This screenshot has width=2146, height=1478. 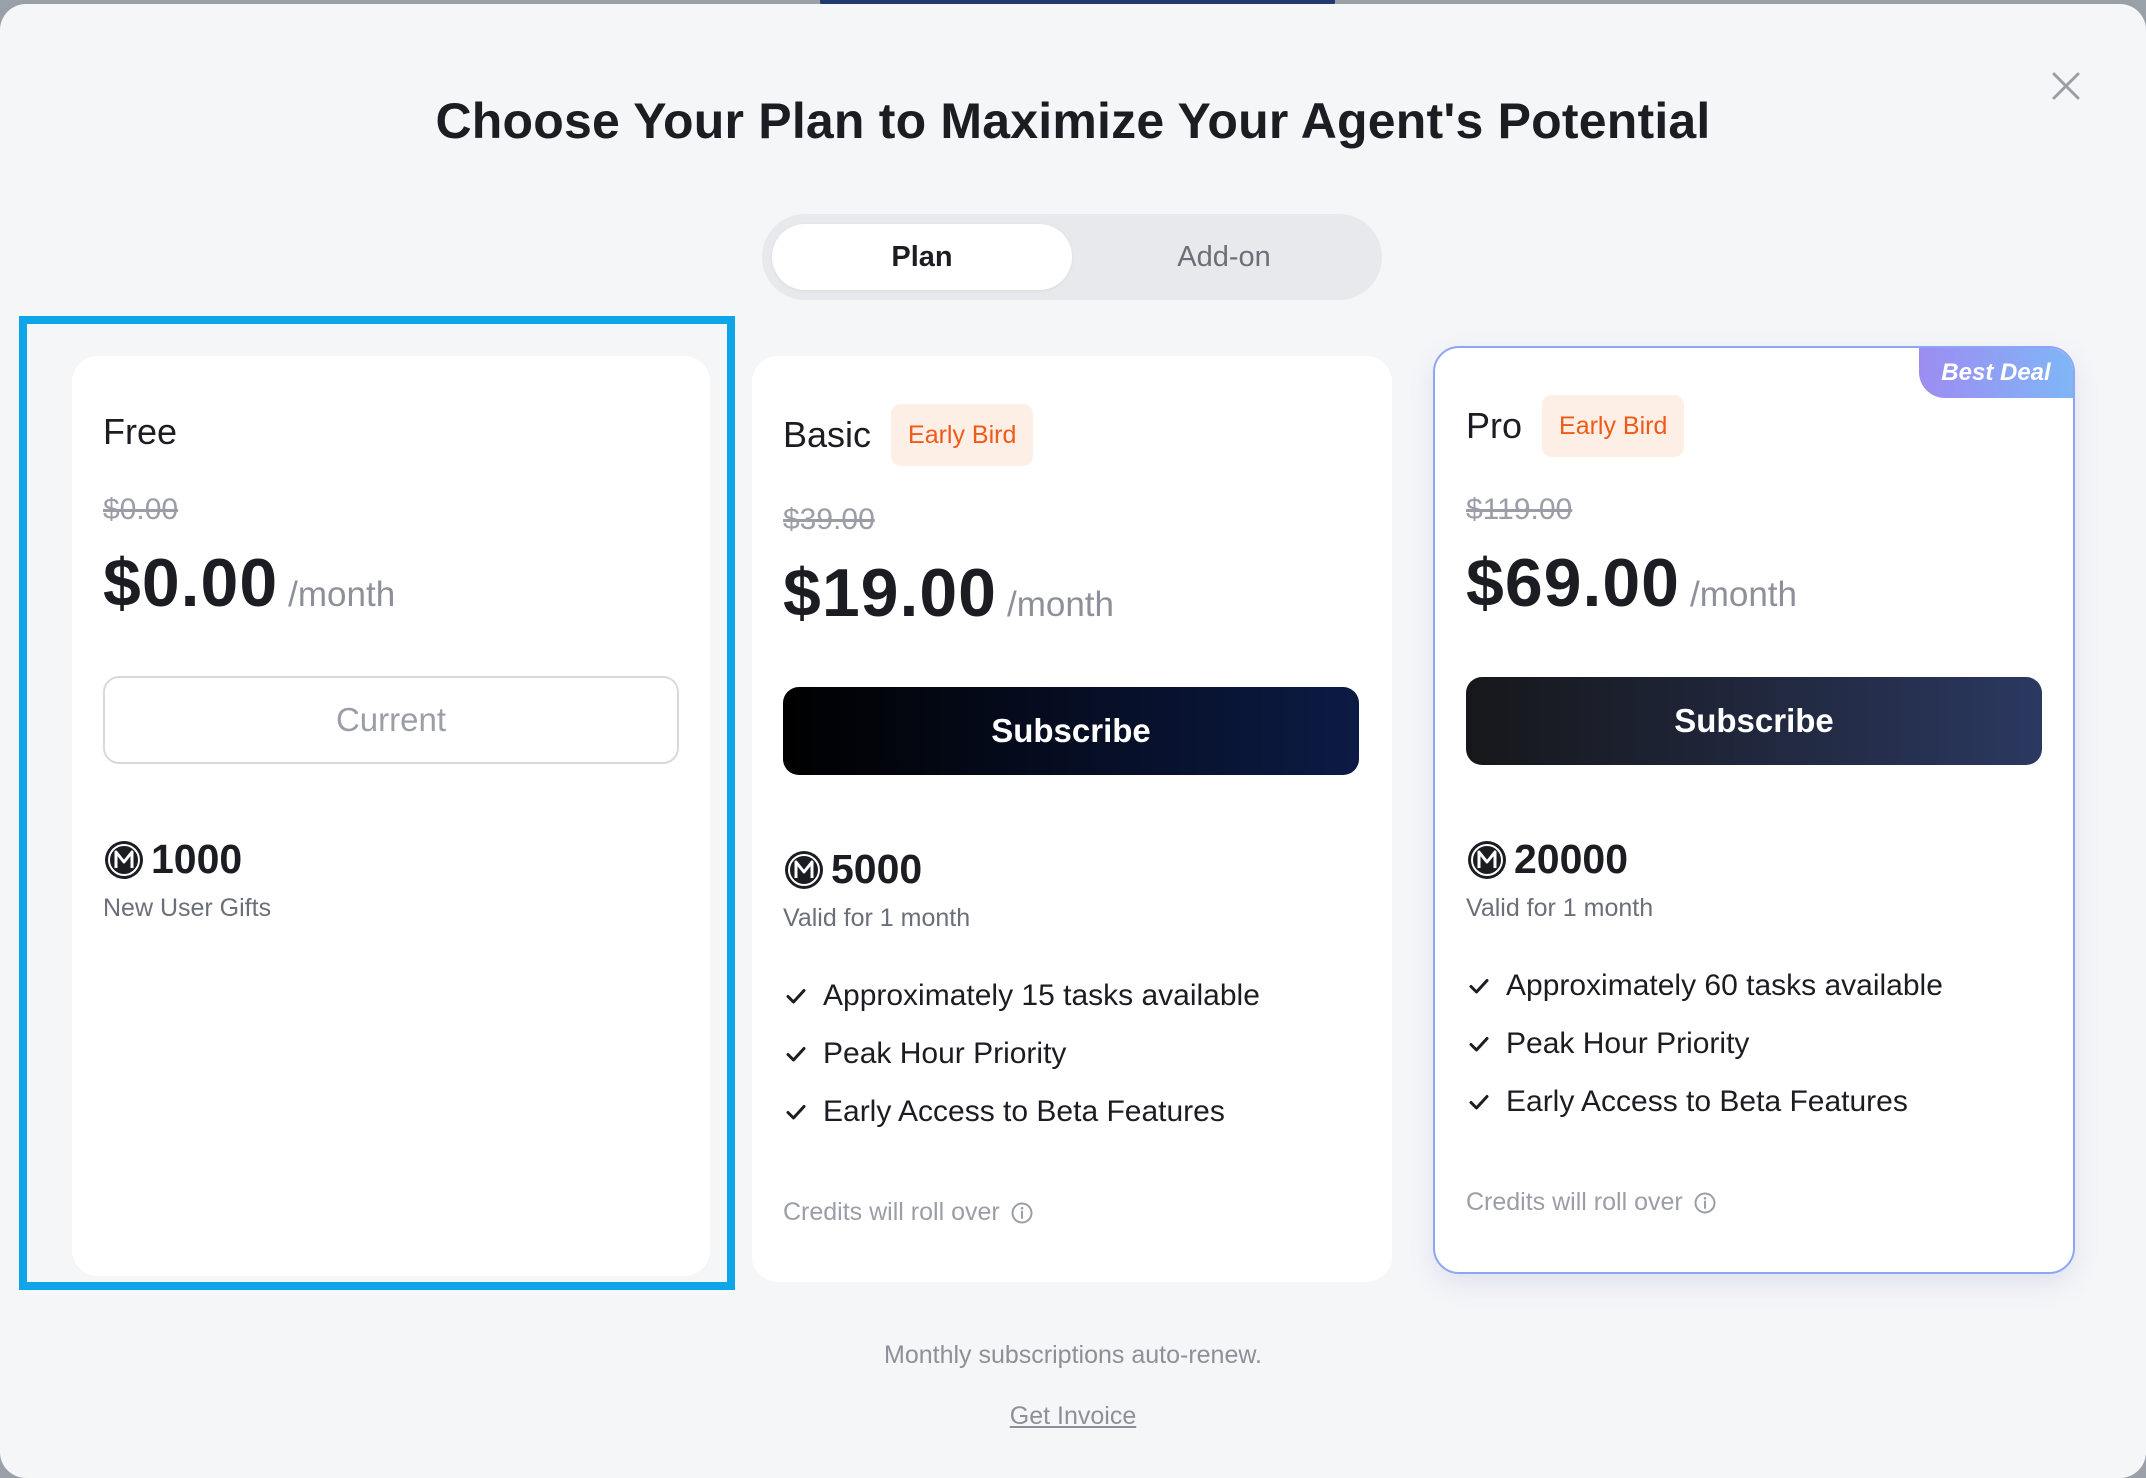 I want to click on best-deal-ribbon: Best Deal, so click(x=1996, y=373).